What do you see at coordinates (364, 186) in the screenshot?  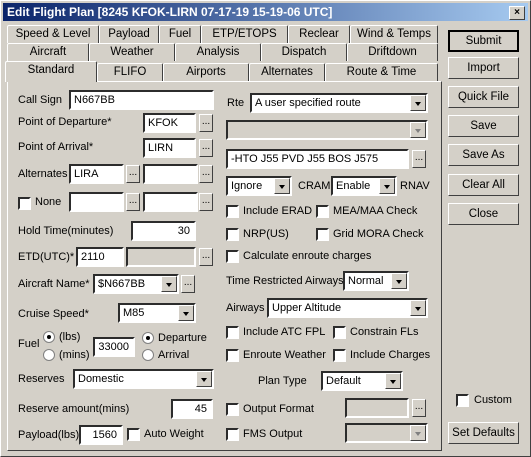 I see `rnav-select: Enable` at bounding box center [364, 186].